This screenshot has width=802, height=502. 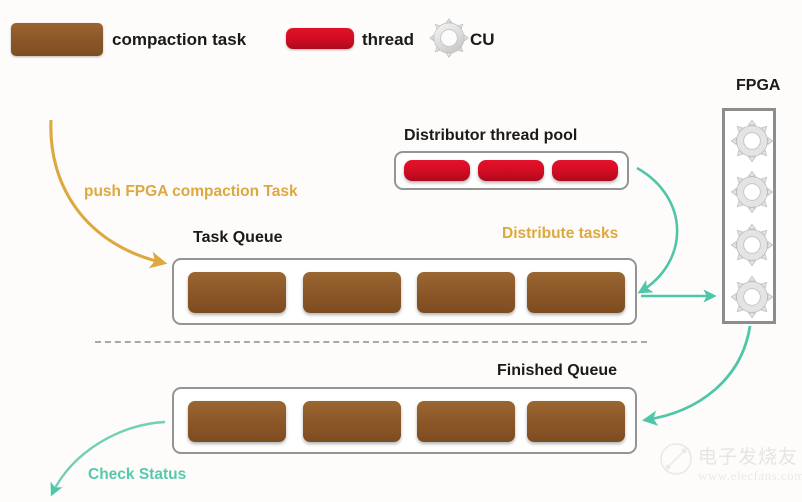 I want to click on watermark: 电子发烧友 www.elecfans.com, so click(x=731, y=466).